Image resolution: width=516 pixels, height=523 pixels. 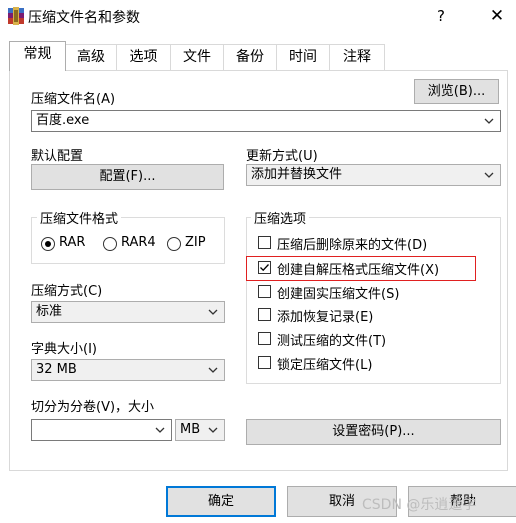 I want to click on dictionary-size-value: 32 MB, so click(x=56, y=369).